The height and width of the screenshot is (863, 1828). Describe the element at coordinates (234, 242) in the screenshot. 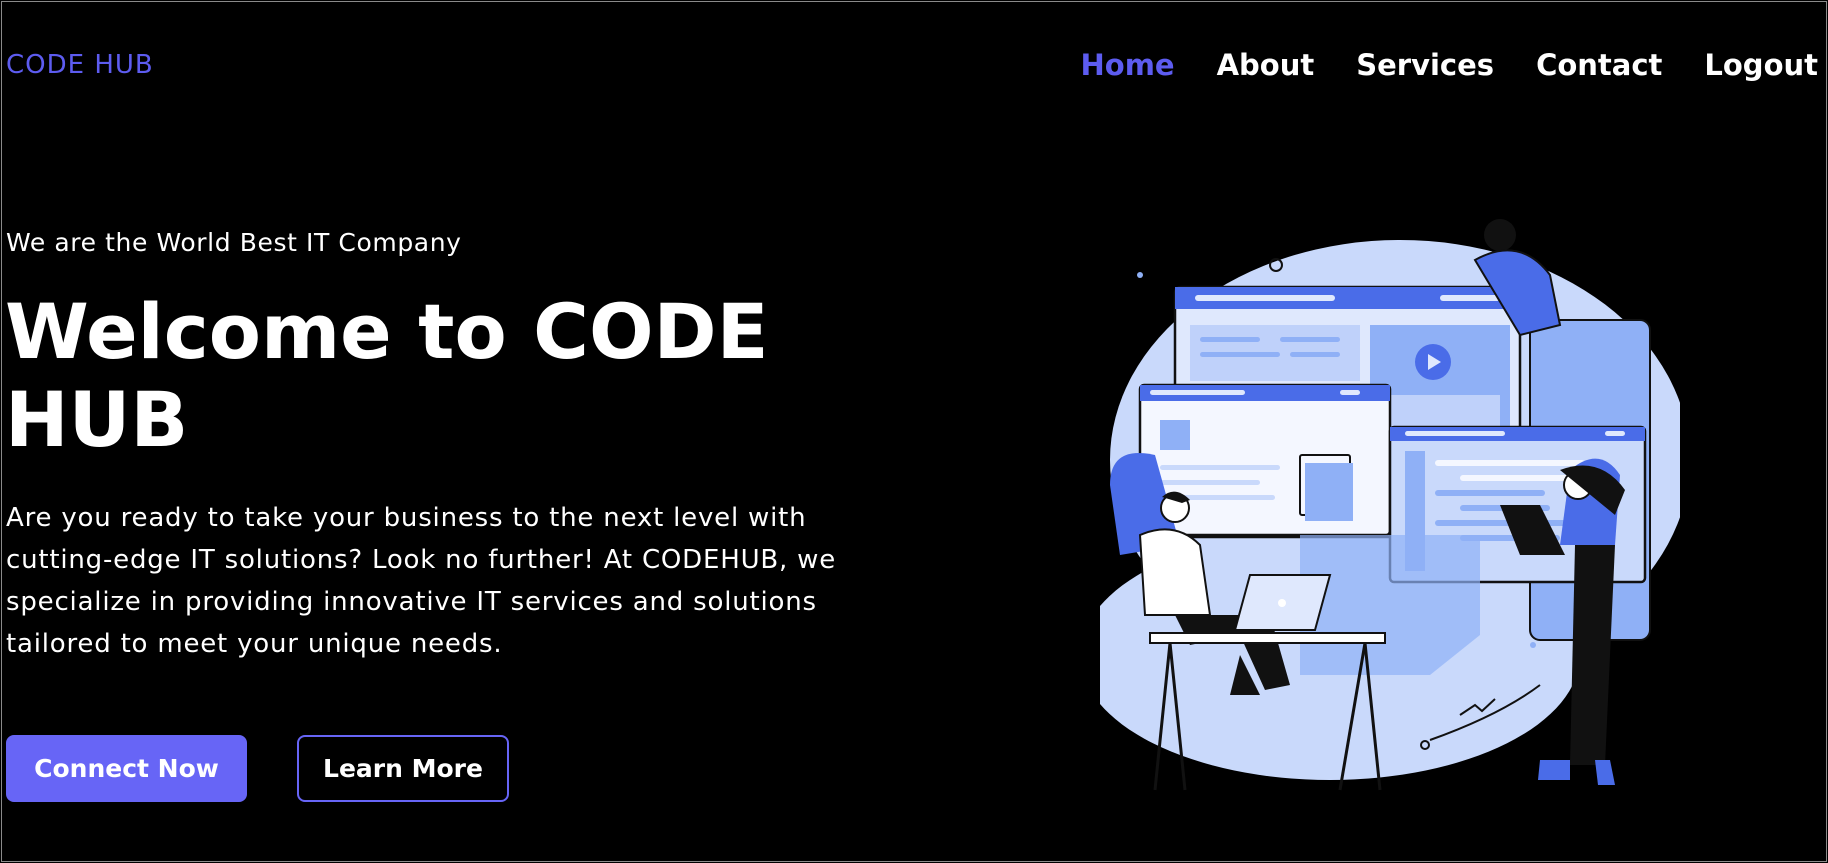

I see `hero-tagline: We are the World Best IT Company` at that location.